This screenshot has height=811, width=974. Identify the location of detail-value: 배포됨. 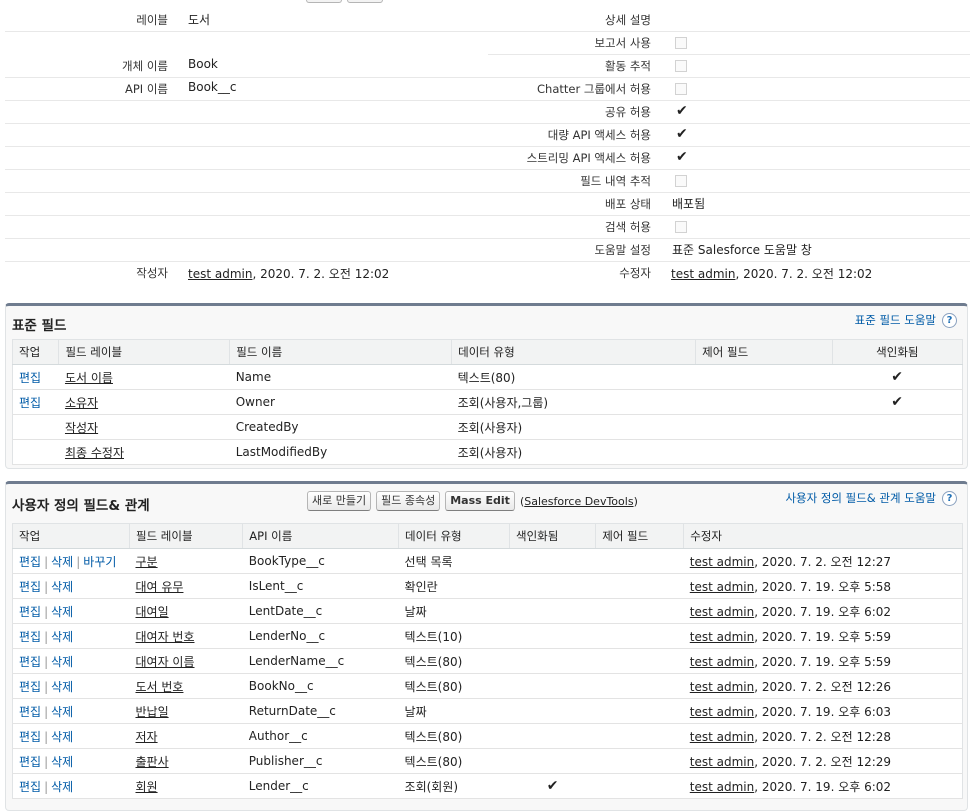
(689, 204).